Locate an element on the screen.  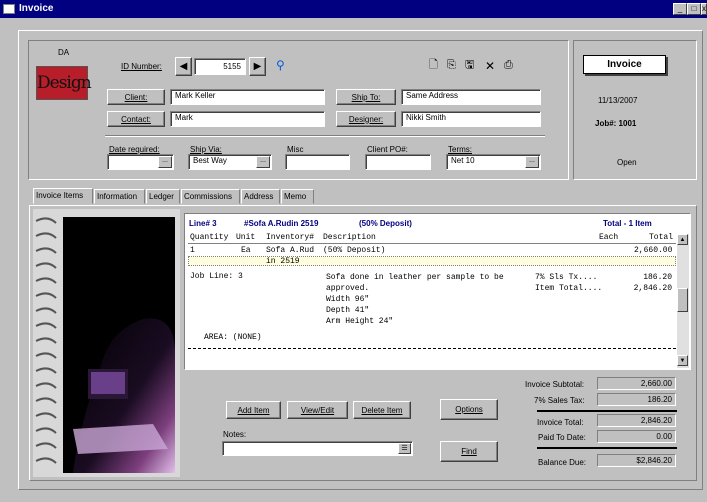
copy-icon: ⎘ is located at coordinates (451, 65).